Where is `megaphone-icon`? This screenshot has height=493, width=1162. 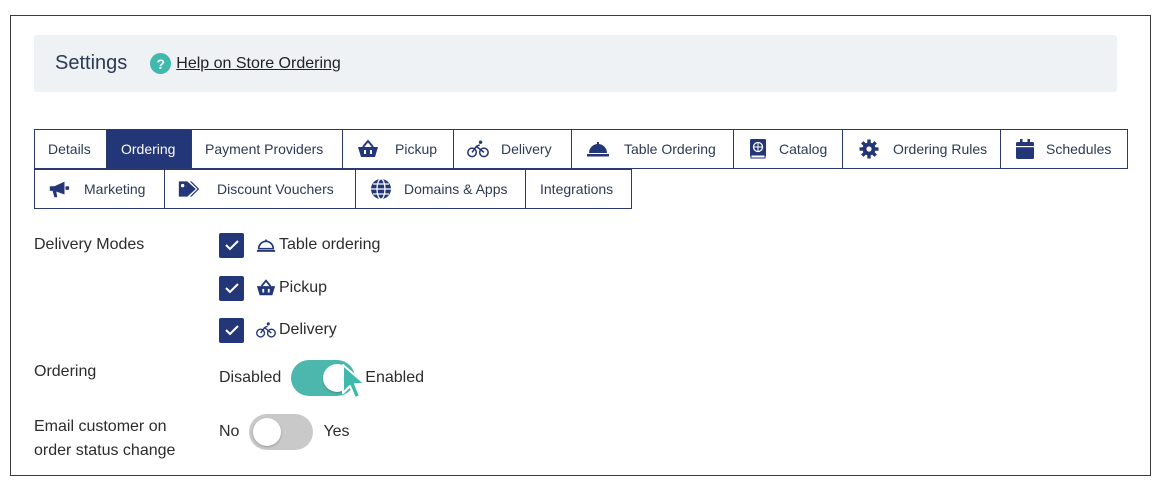 megaphone-icon is located at coordinates (59, 189).